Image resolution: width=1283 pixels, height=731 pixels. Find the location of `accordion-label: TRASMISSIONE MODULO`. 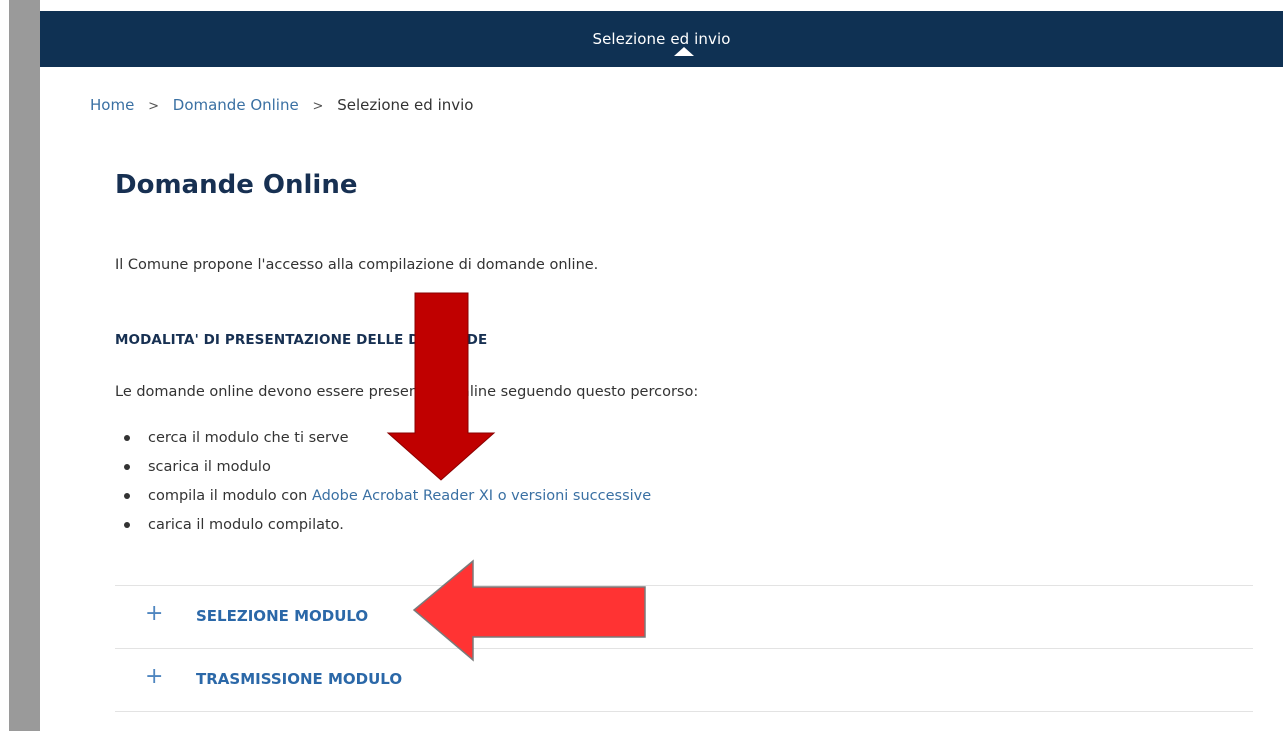

accordion-label: TRASMISSIONE MODULO is located at coordinates (299, 679).